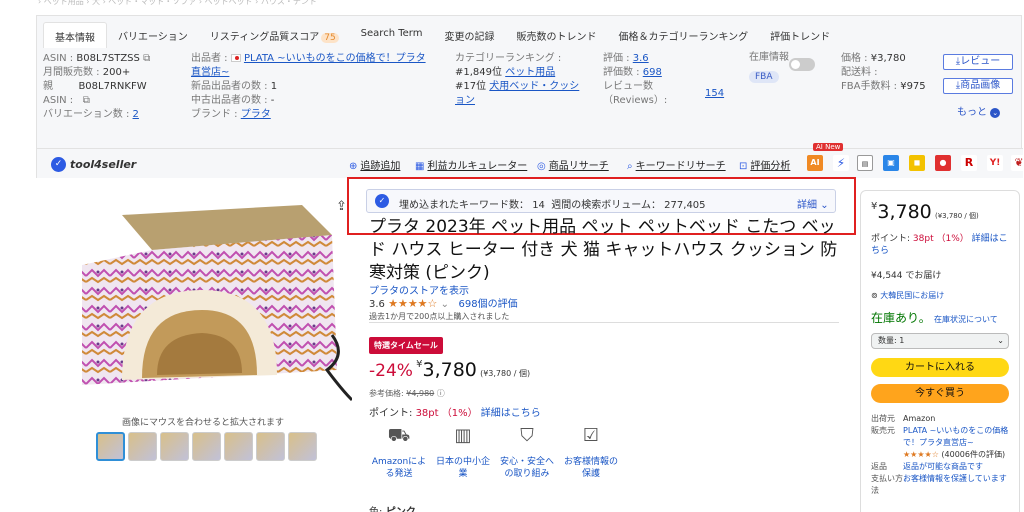 The image size is (1024, 512). What do you see at coordinates (488, 304) in the screenshot?
I see `ratings-count-link: 698個の評価` at bounding box center [488, 304].